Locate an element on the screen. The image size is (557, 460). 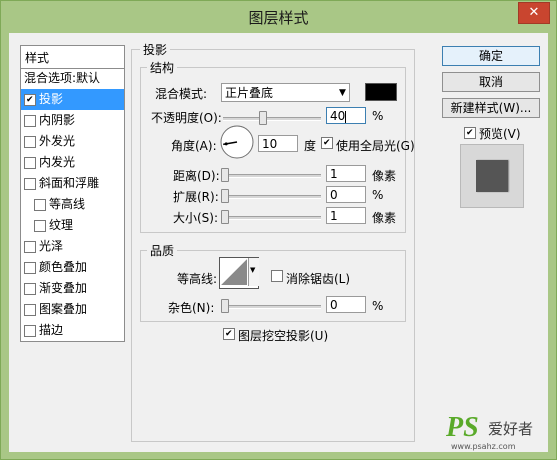
style-list-item: 外发光 is located at coordinates (72, 141).